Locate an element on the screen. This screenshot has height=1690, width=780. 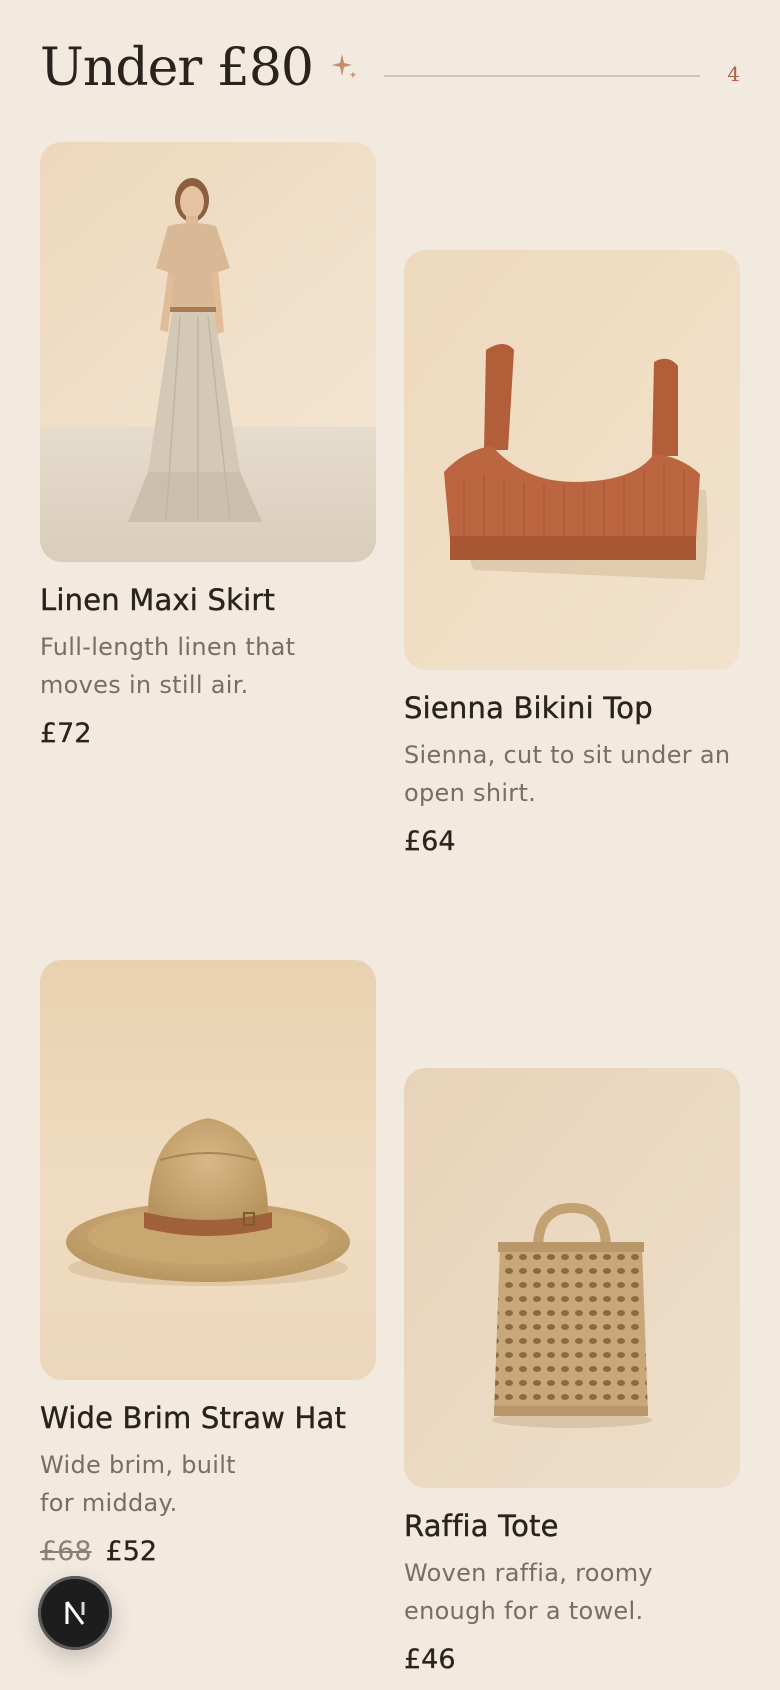
product-price: £72 is located at coordinates (208, 734).